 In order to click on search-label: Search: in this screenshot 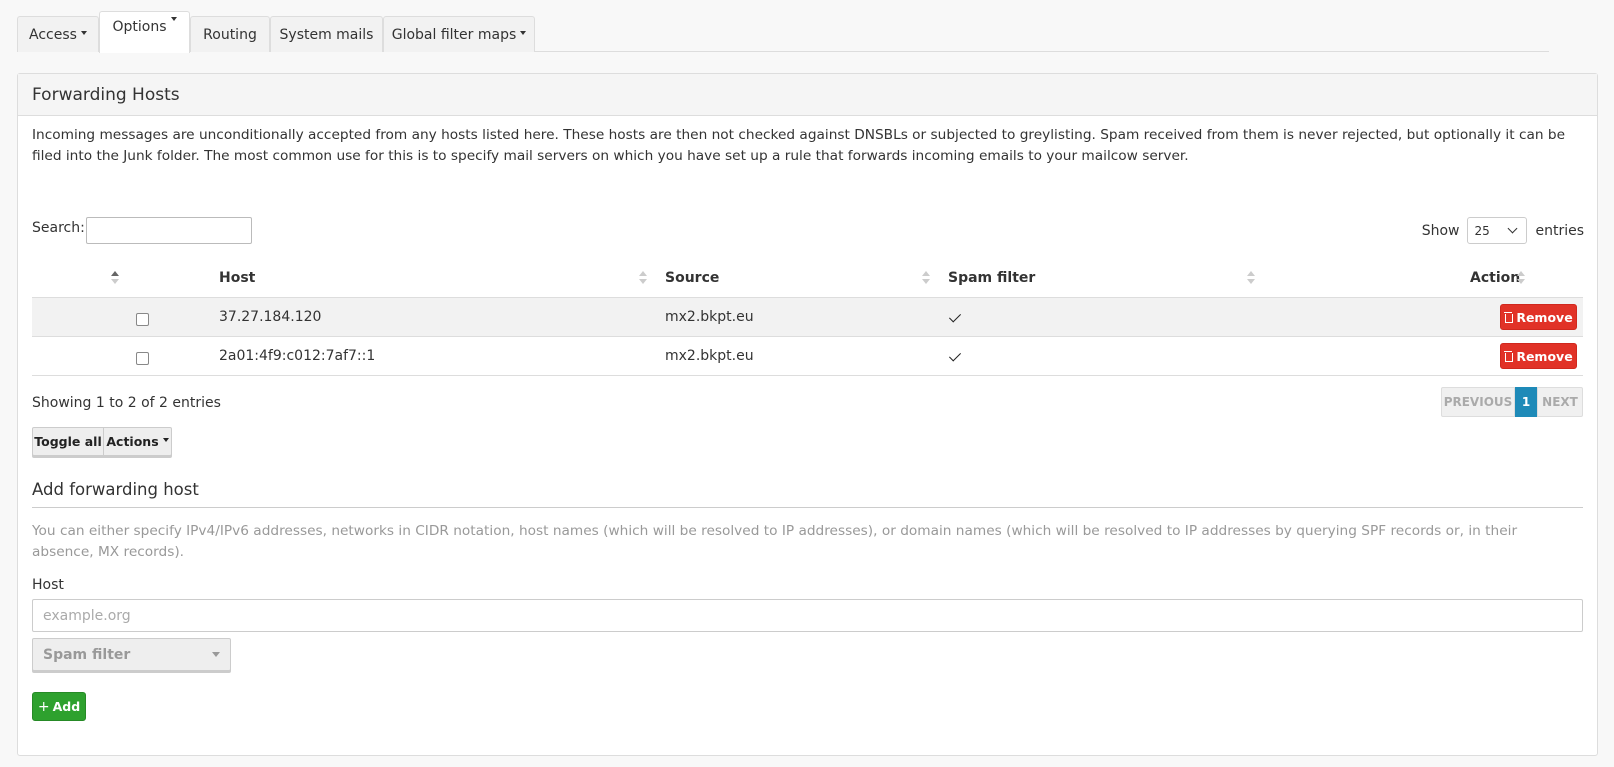, I will do `click(58, 228)`.